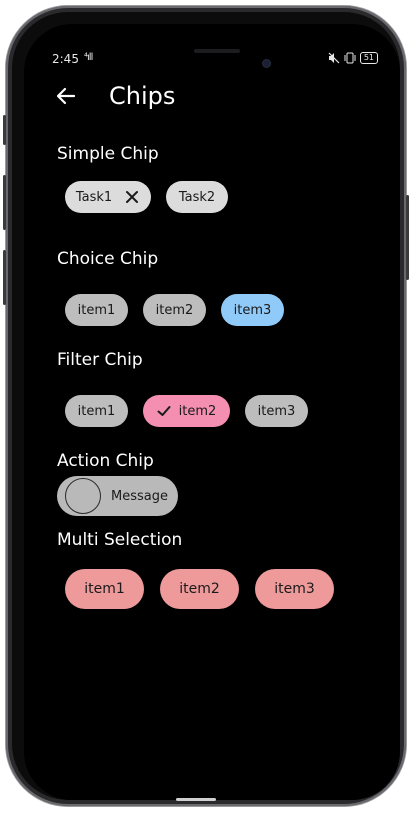 This screenshot has height=814, width=412. I want to click on check-icon, so click(164, 411).